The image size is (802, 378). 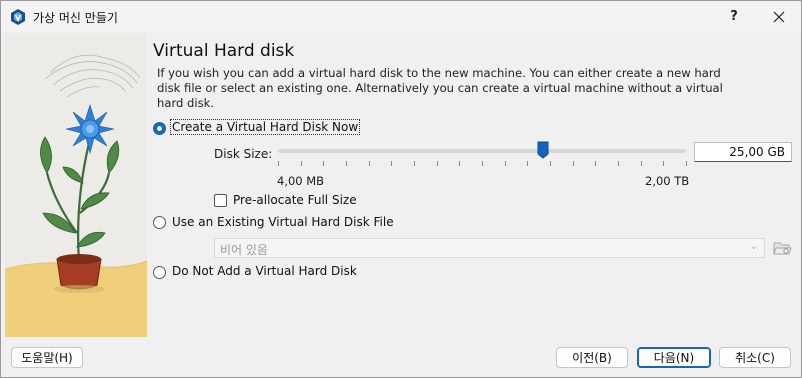 I want to click on existing-disk-combo: 비어 있음 ⌄, so click(x=489, y=248).